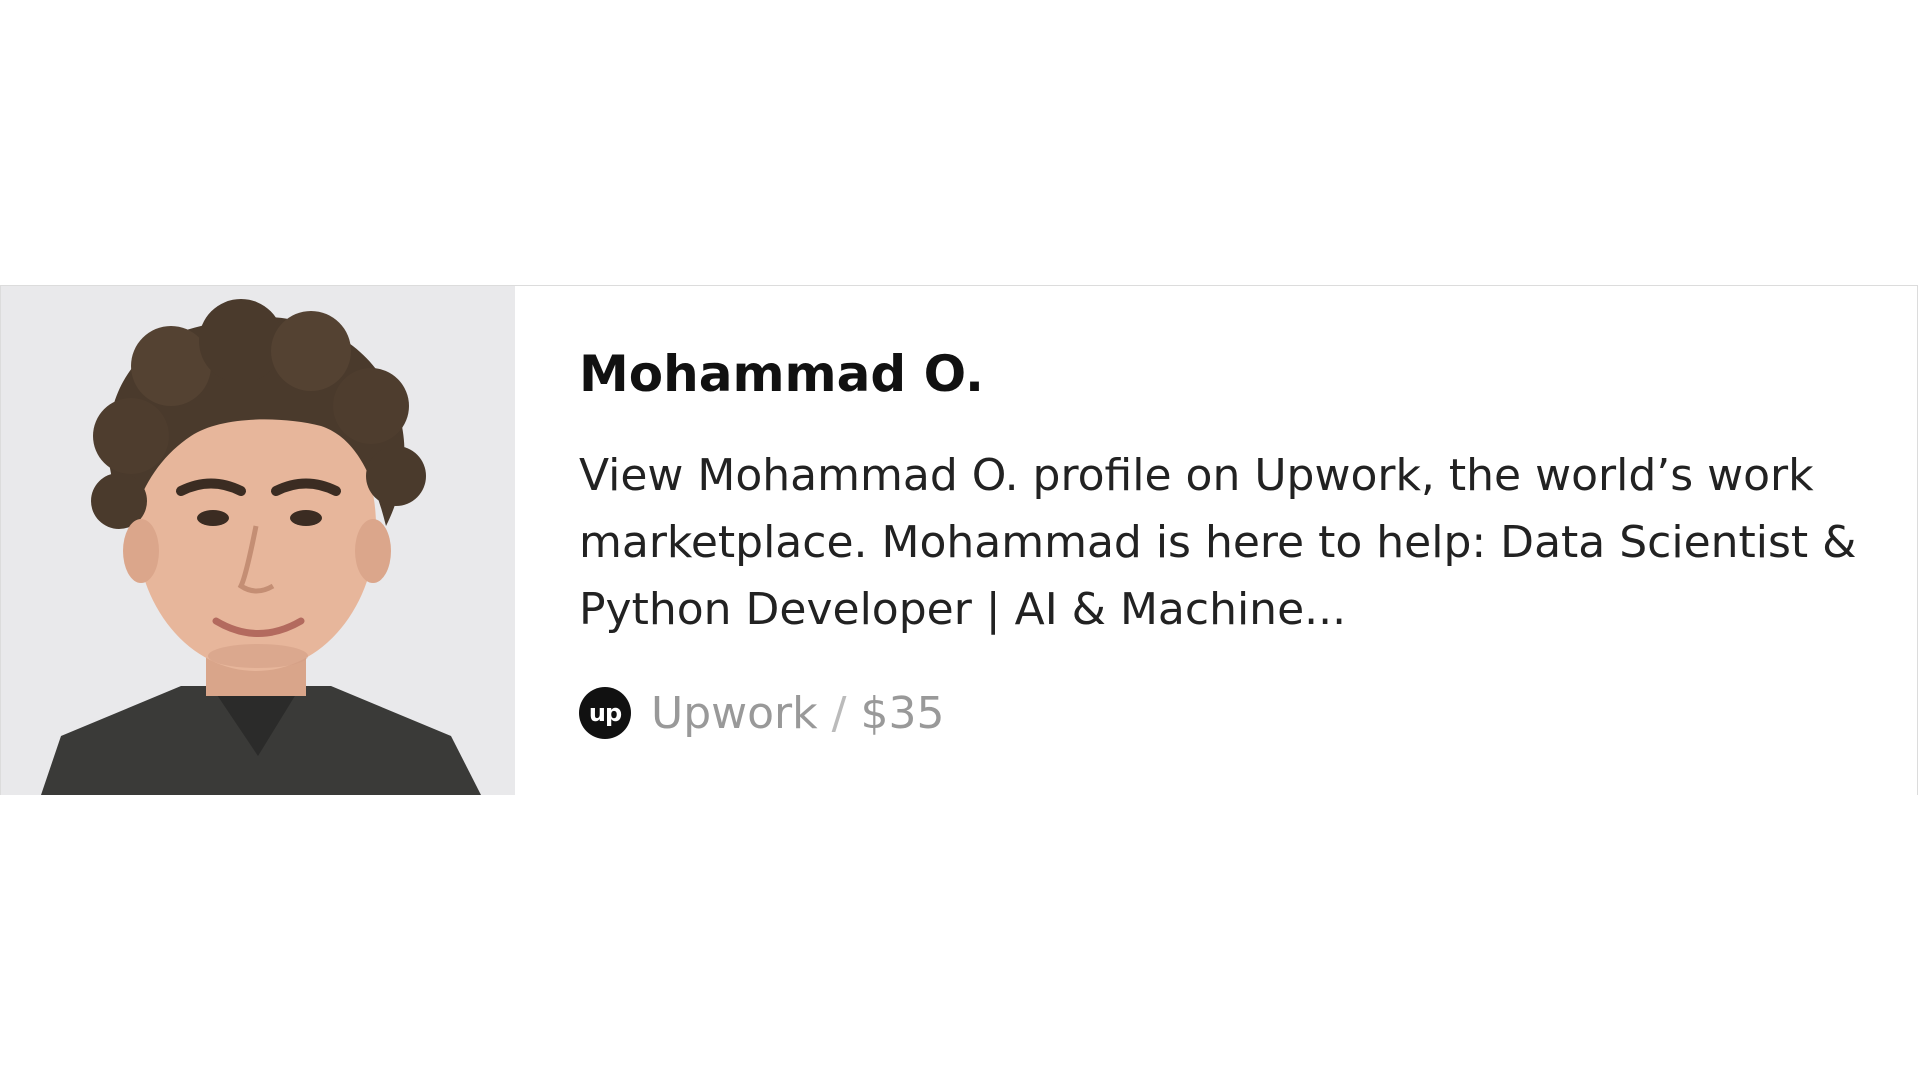  Describe the element at coordinates (1228, 374) in the screenshot. I see `card-title: Mohammad O.` at that location.